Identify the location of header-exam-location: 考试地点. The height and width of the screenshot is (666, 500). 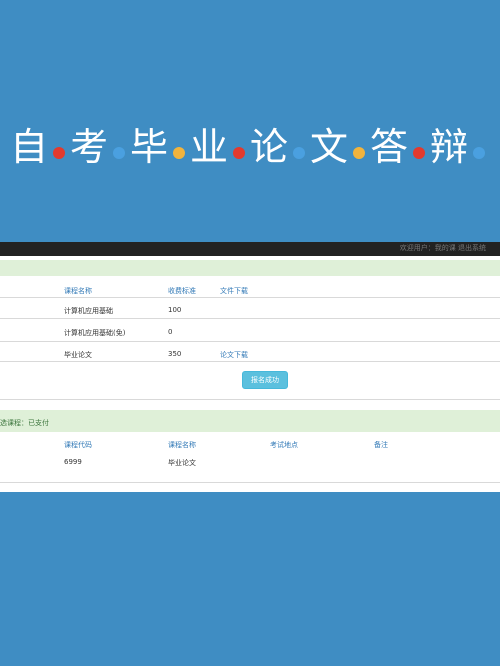
(284, 445).